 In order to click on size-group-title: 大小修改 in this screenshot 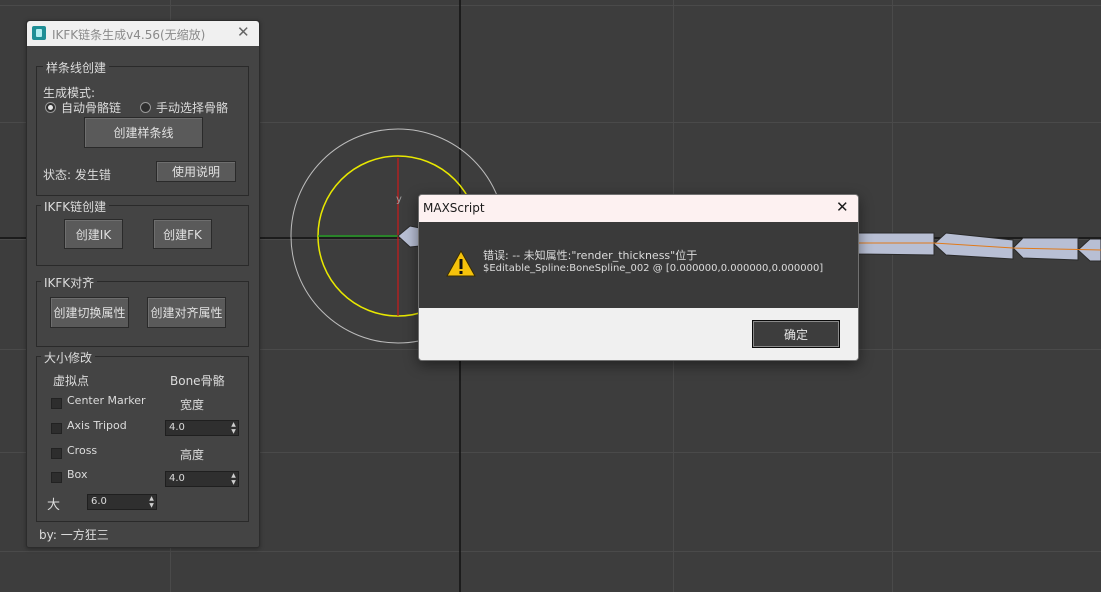, I will do `click(68, 357)`.